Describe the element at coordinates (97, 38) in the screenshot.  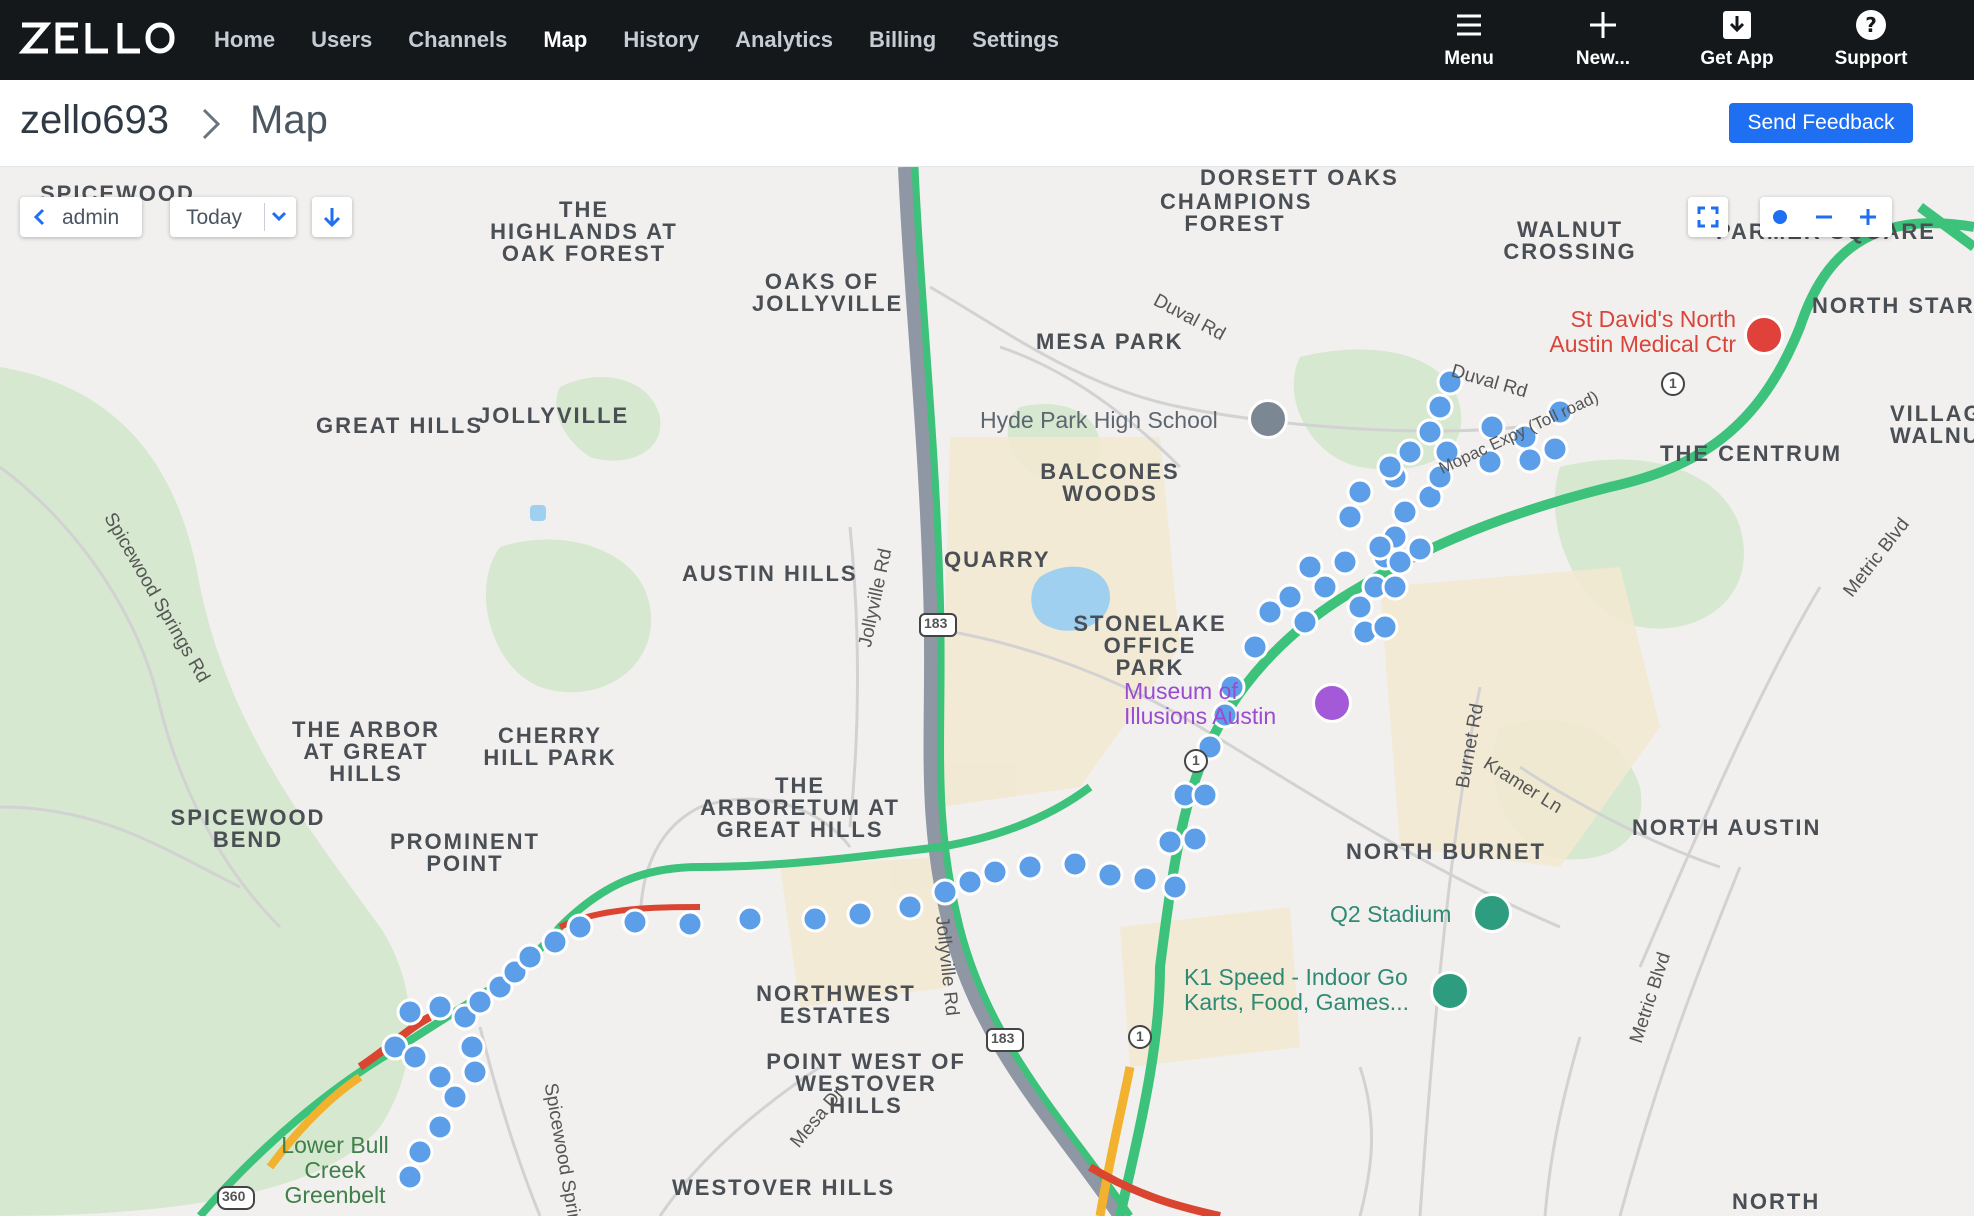
I see `zello-logo` at that location.